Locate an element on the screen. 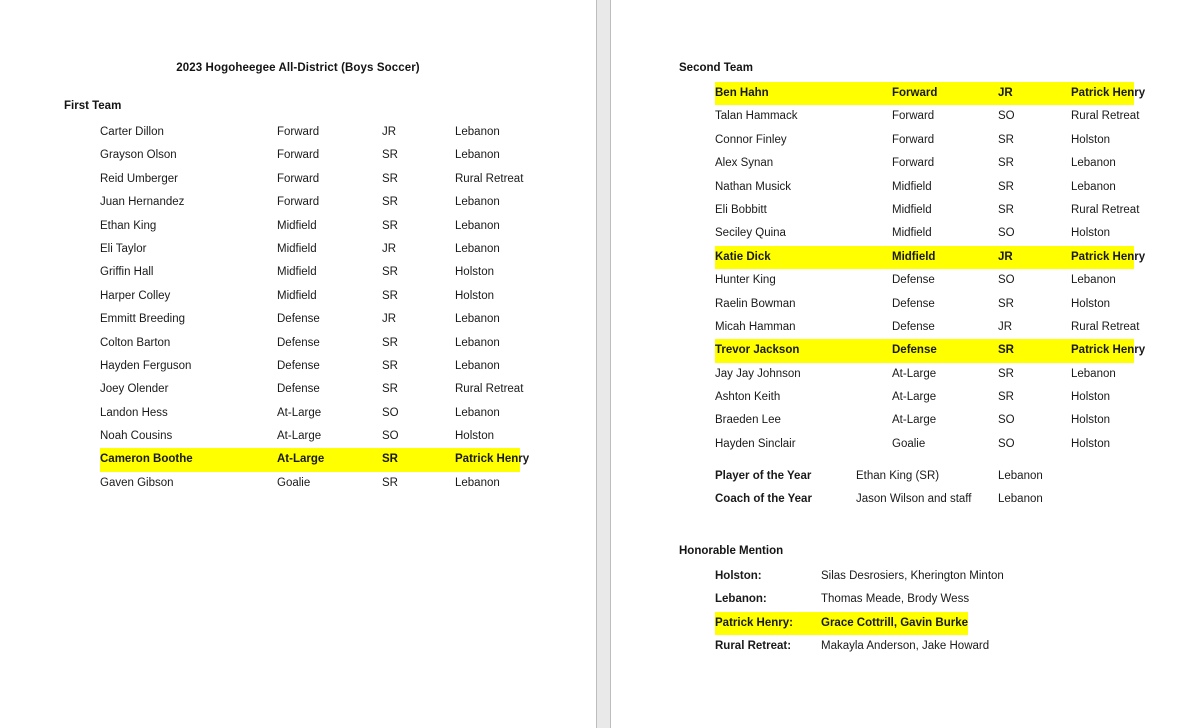 The height and width of the screenshot is (728, 1200). honorable-mention-school: Holston: is located at coordinates (738, 576).